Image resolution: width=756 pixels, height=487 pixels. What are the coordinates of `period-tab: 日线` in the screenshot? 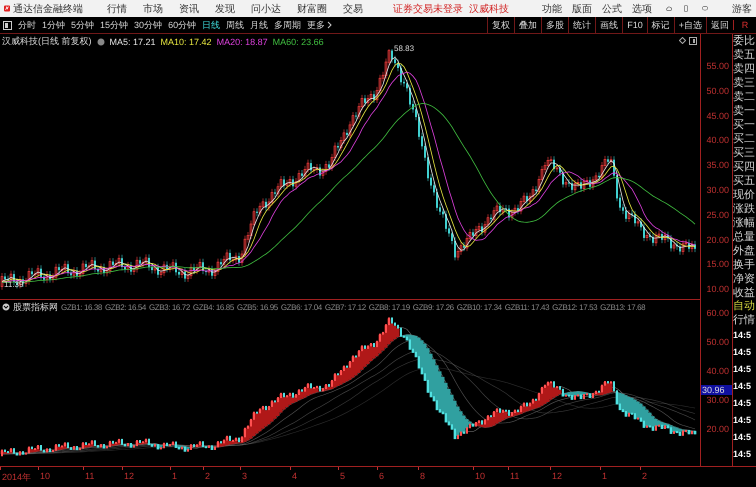 It's located at (211, 25).